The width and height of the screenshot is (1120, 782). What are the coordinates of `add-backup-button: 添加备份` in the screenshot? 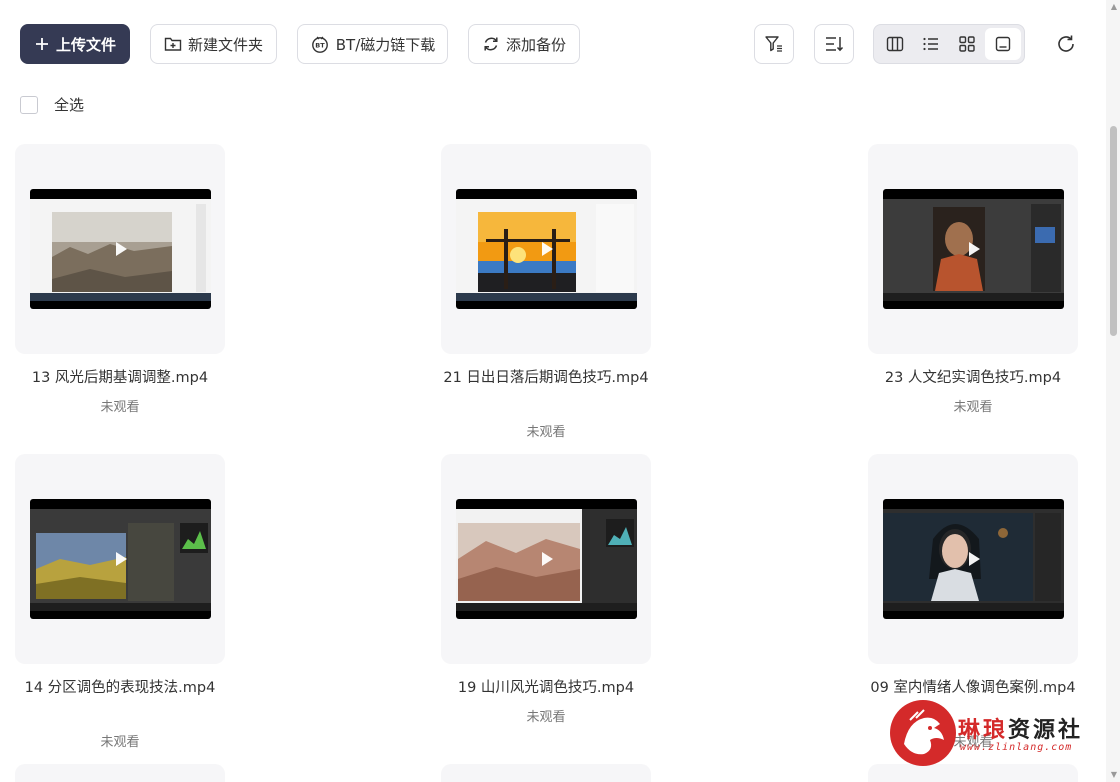 It's located at (524, 44).